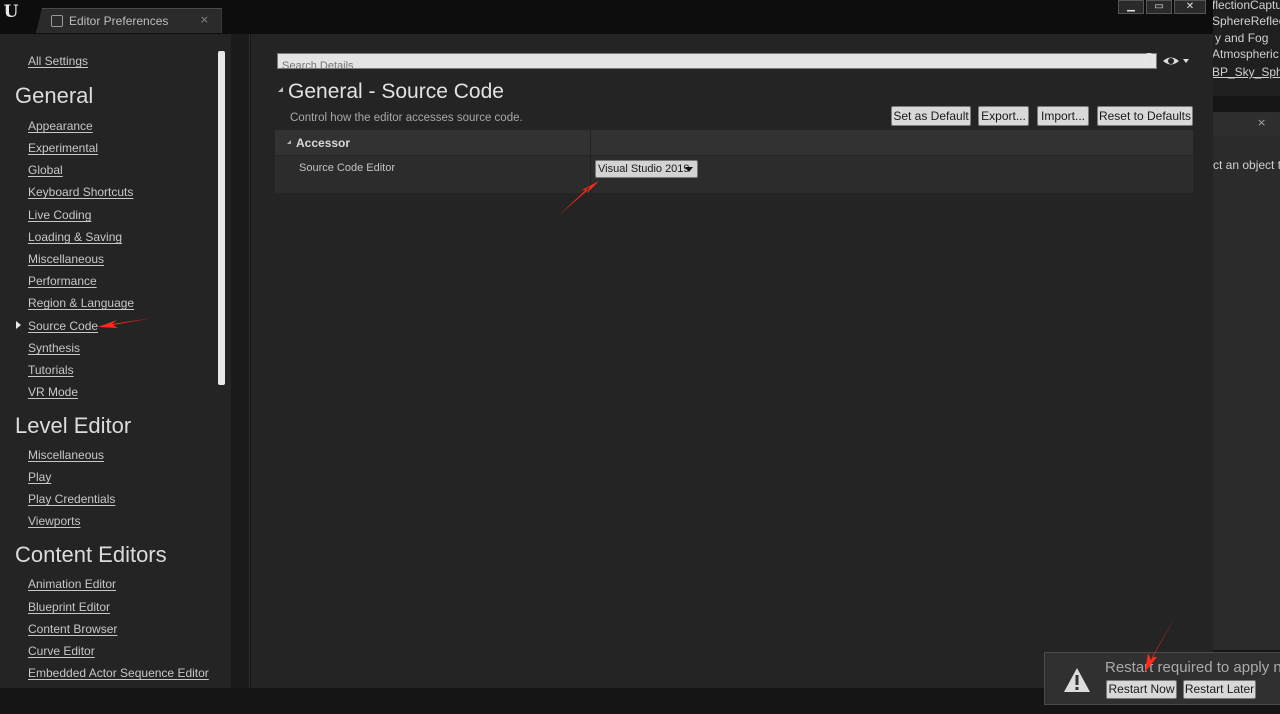 This screenshot has height=714, width=1280. I want to click on nav-item-play-credentials: Play Credentials, so click(71, 499).